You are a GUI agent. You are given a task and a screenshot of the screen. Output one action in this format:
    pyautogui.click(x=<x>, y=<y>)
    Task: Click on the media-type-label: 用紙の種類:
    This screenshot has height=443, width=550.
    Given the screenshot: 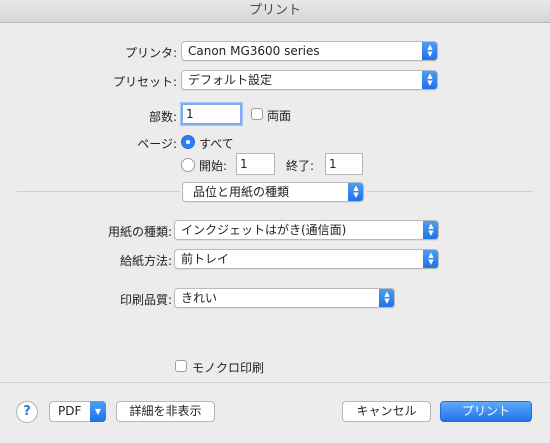 What is the action you would take?
    pyautogui.click(x=139, y=232)
    